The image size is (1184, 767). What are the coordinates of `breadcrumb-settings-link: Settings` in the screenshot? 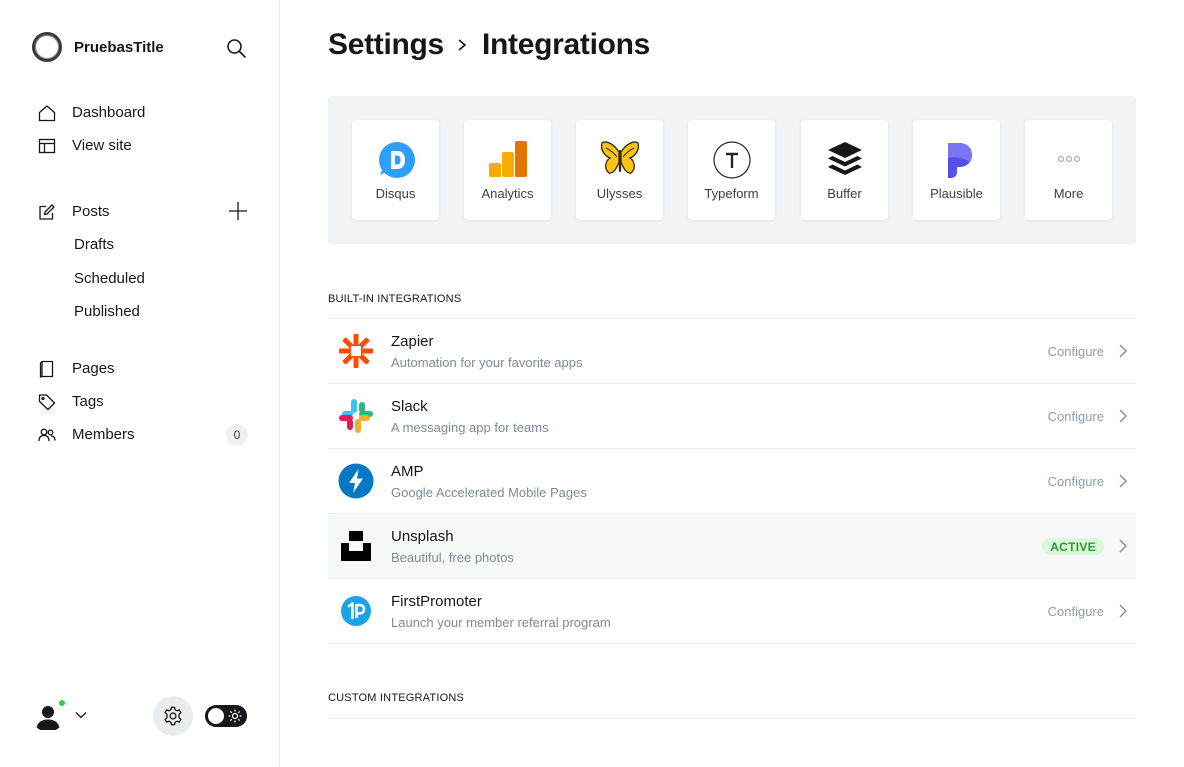 It's located at (386, 45).